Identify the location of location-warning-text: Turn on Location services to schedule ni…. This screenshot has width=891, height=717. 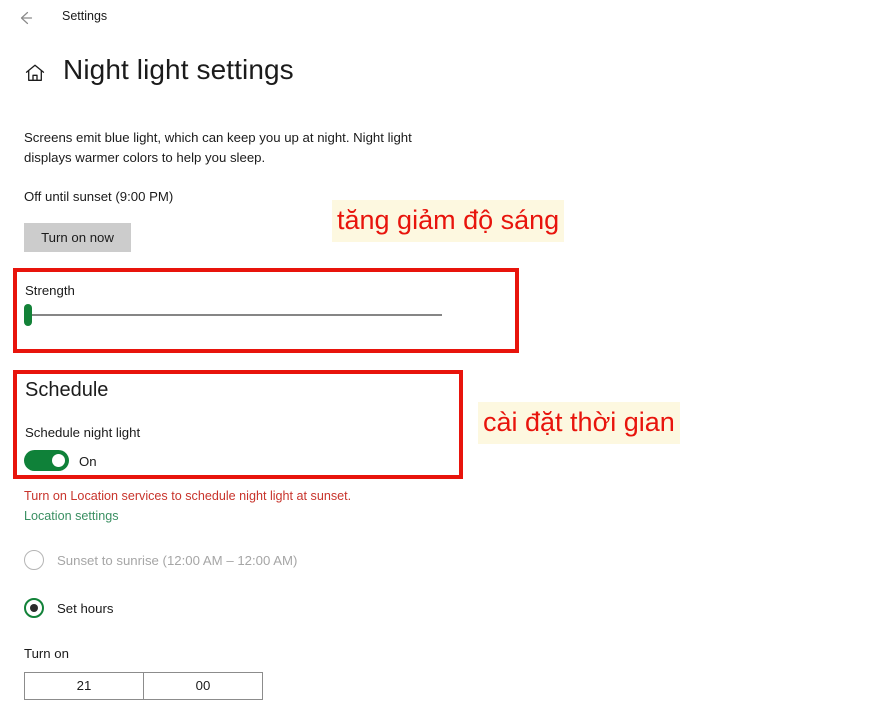
(188, 496).